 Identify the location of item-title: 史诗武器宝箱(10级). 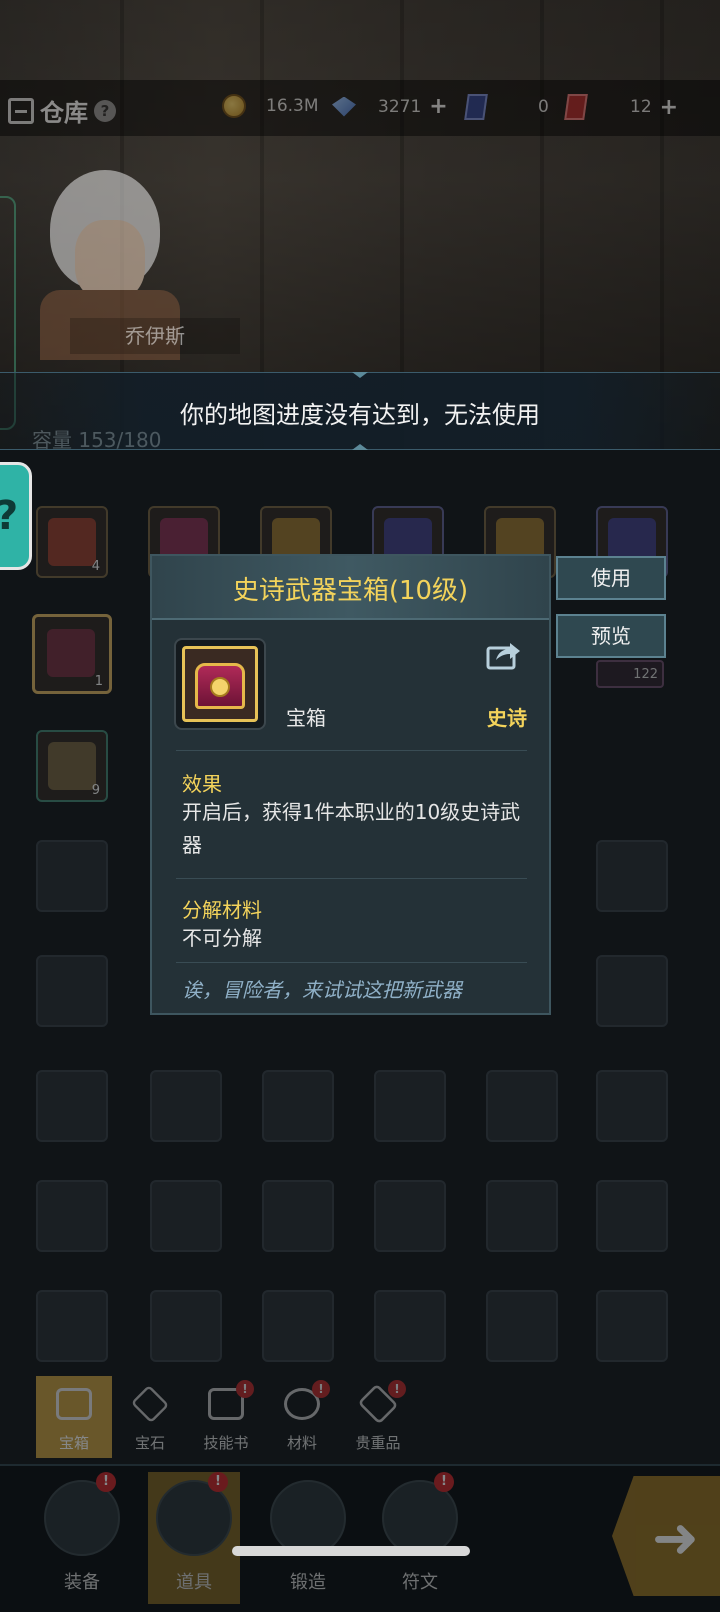
(350, 591).